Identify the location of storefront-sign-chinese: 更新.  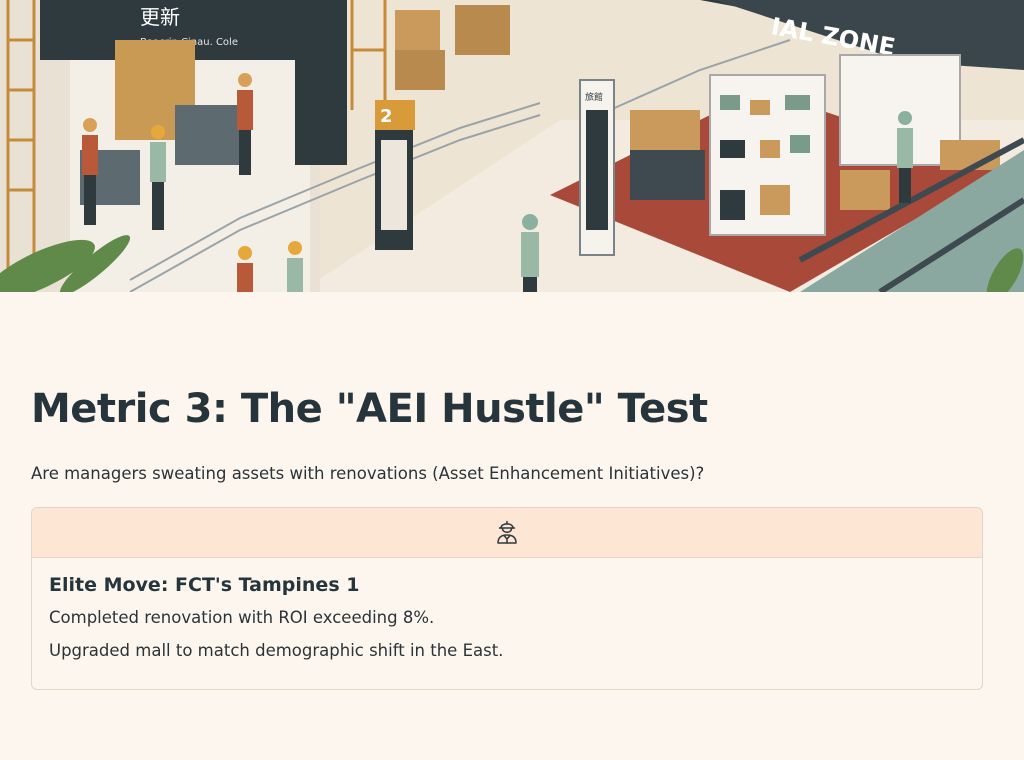
(160, 17).